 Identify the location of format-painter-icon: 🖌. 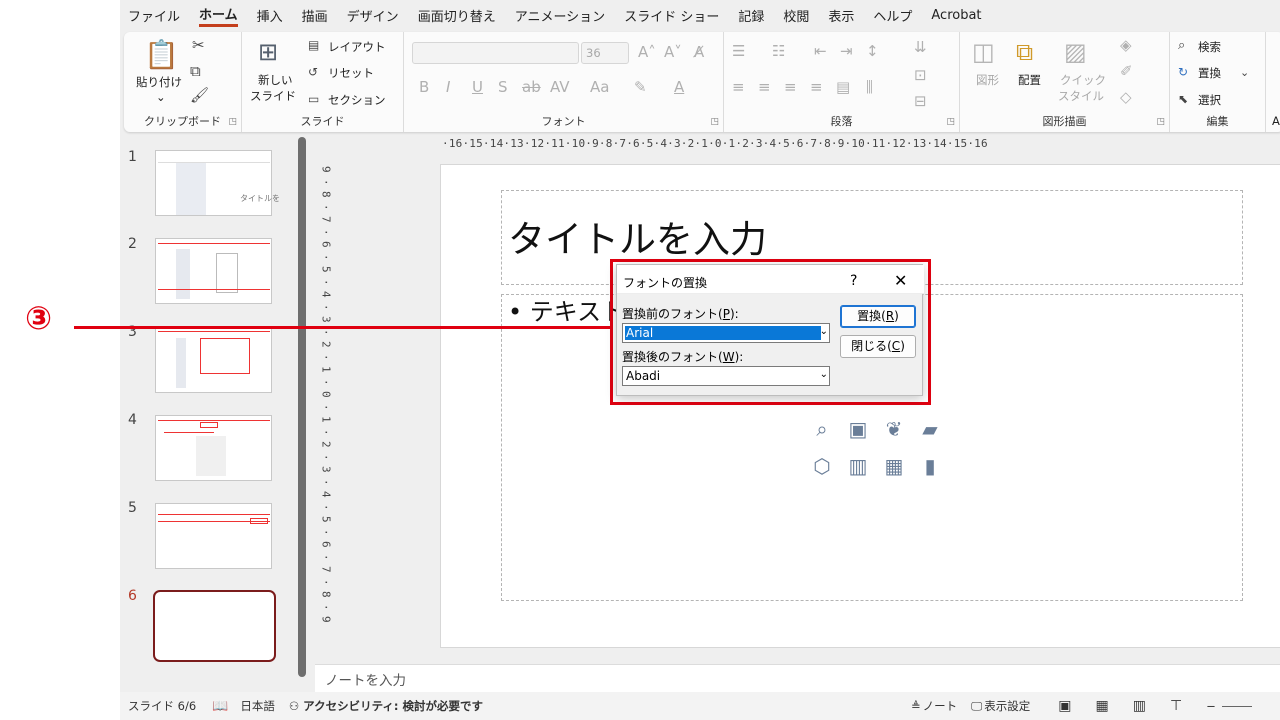
(199, 95).